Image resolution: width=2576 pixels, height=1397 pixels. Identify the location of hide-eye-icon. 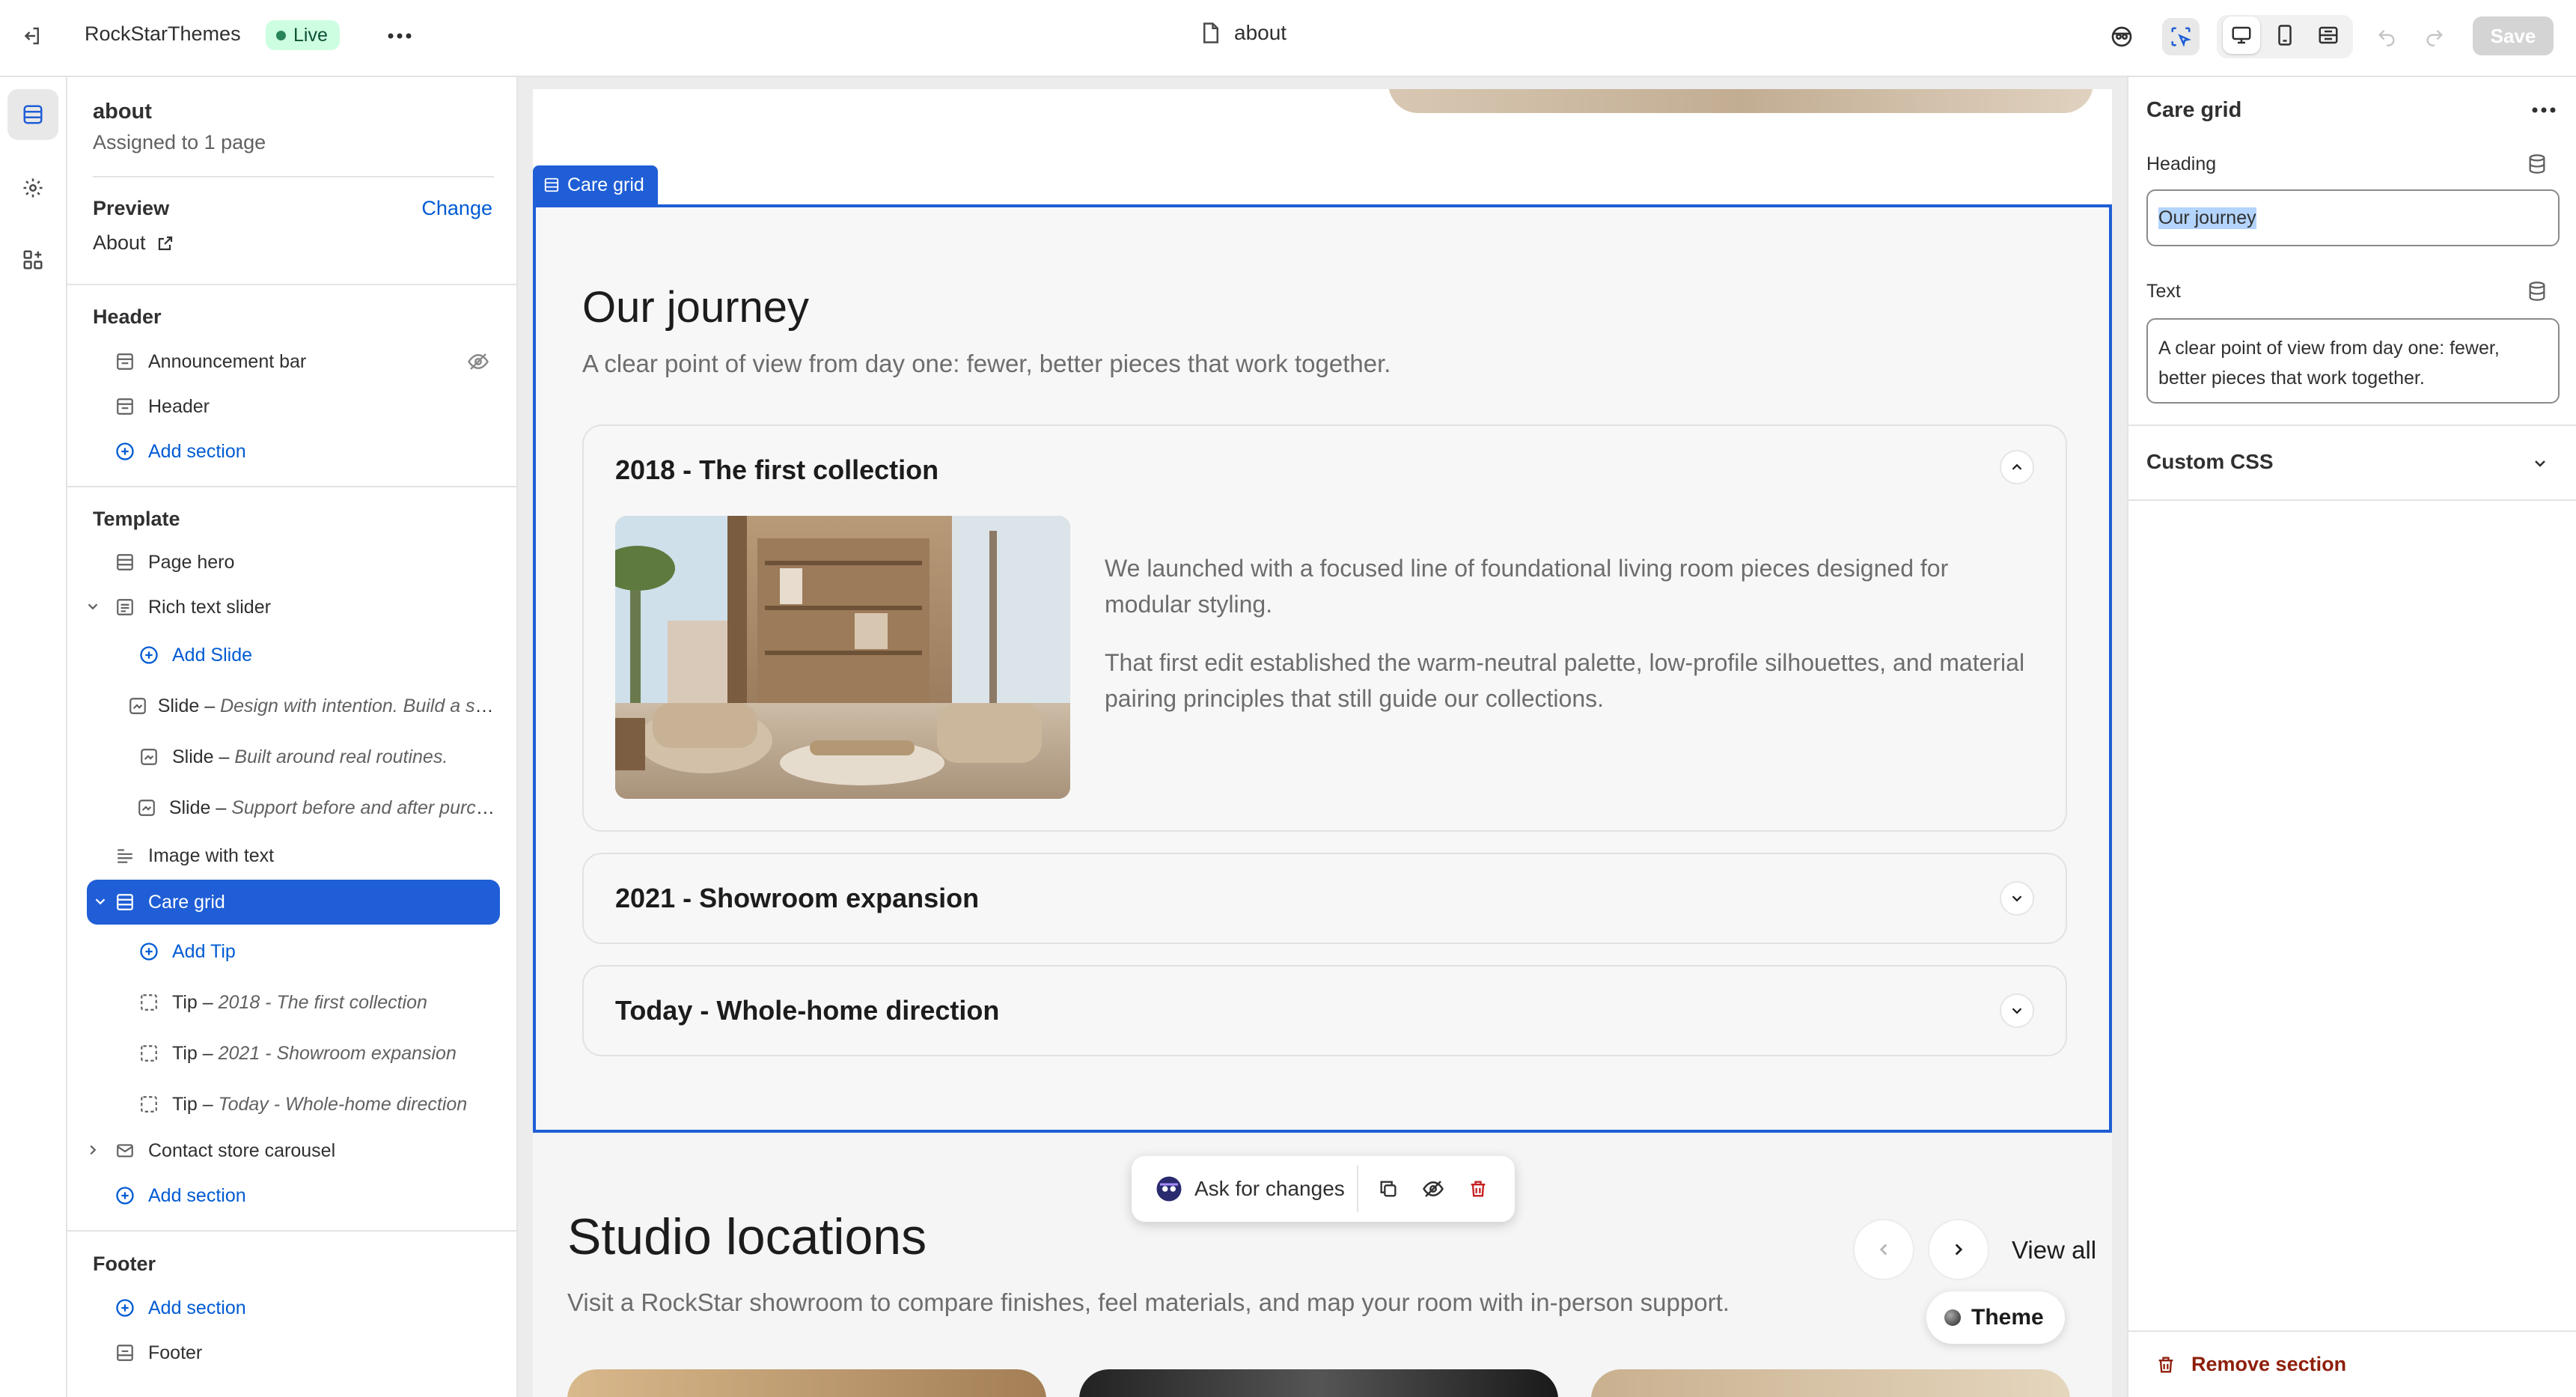
(1433, 1189).